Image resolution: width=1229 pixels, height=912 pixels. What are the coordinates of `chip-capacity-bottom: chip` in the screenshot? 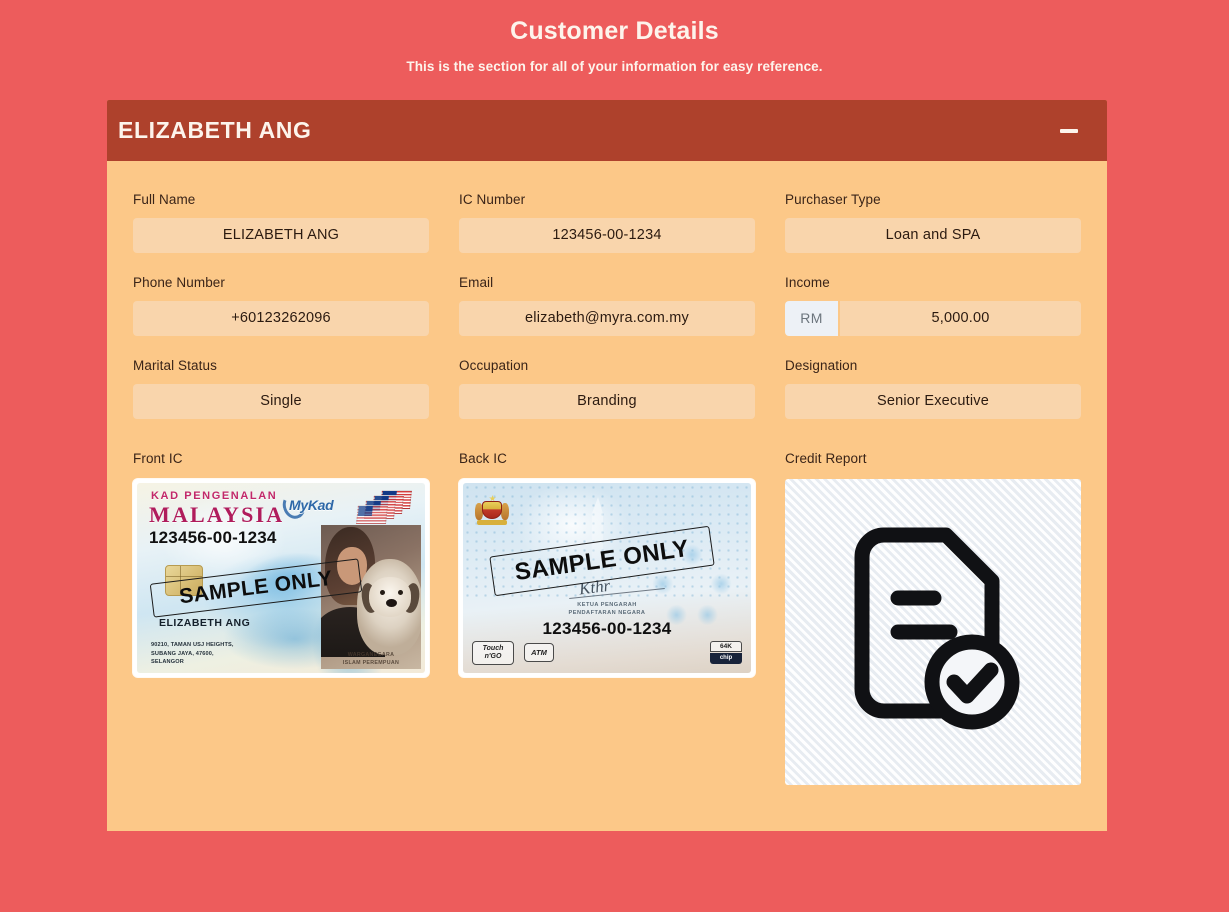 It's located at (726, 658).